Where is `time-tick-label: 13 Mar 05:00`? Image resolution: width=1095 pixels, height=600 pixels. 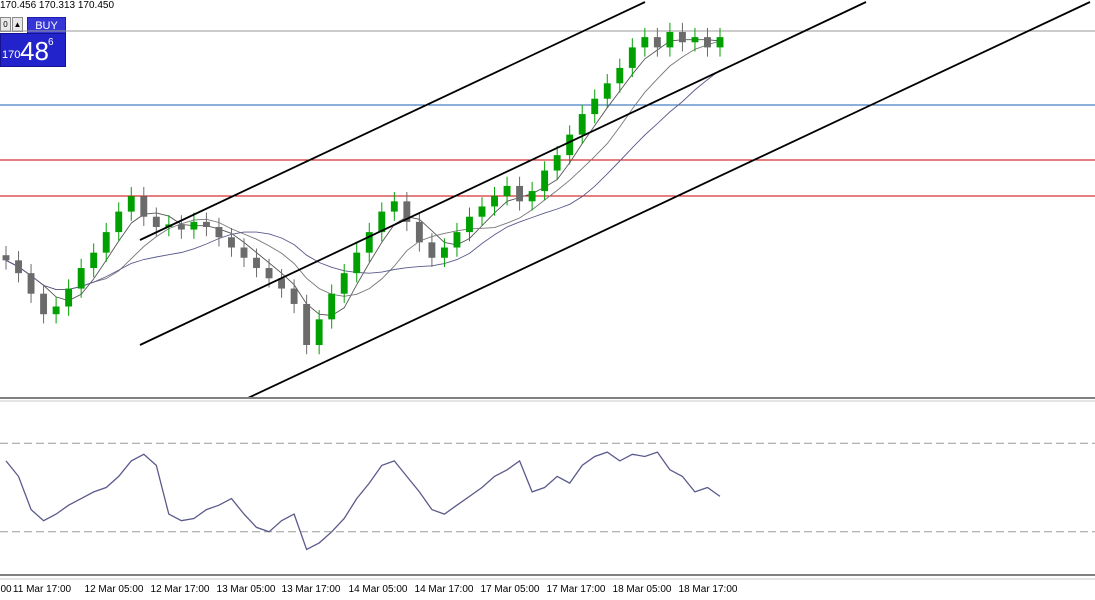 time-tick-label: 13 Mar 05:00 is located at coordinates (246, 589).